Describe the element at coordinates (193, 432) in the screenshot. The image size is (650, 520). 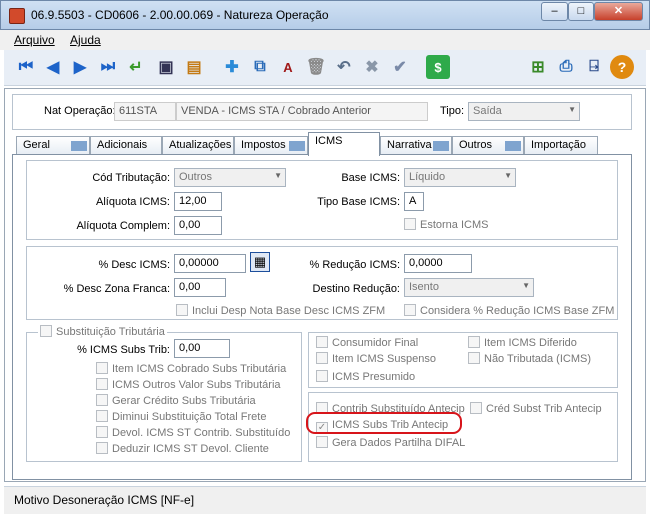
I see `subst-check-5: Devol. ICMS ST Contrib. Substituído` at that location.